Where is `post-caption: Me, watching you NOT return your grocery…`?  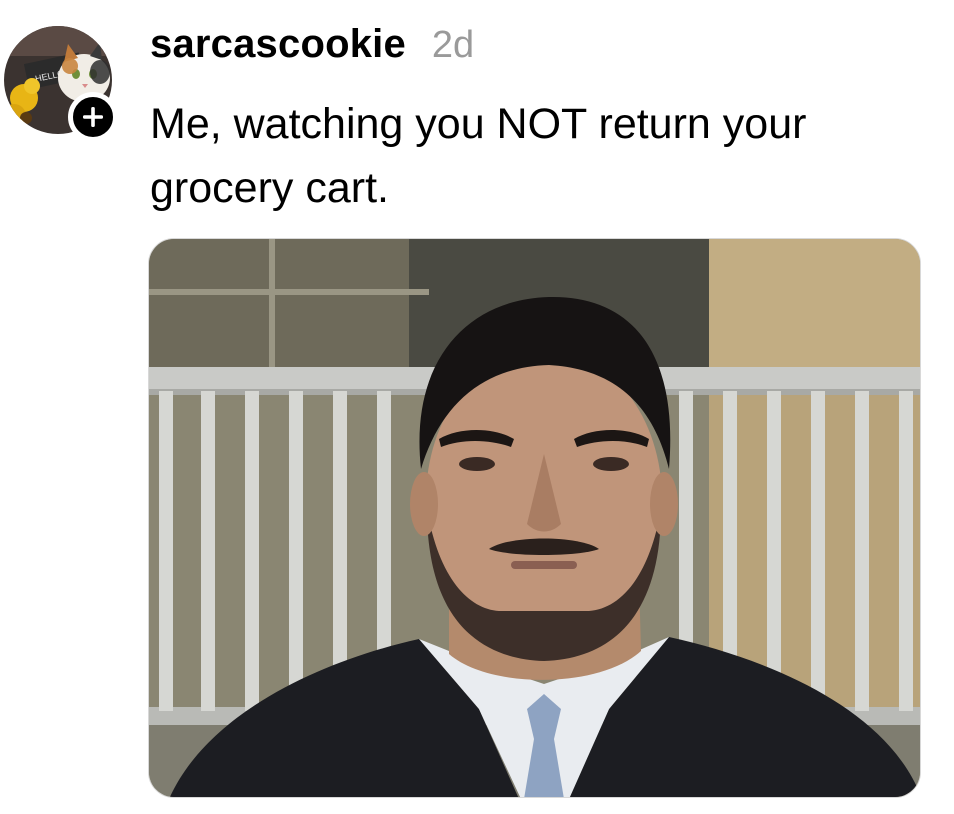 post-caption: Me, watching you NOT return your grocery… is located at coordinates (478, 156).